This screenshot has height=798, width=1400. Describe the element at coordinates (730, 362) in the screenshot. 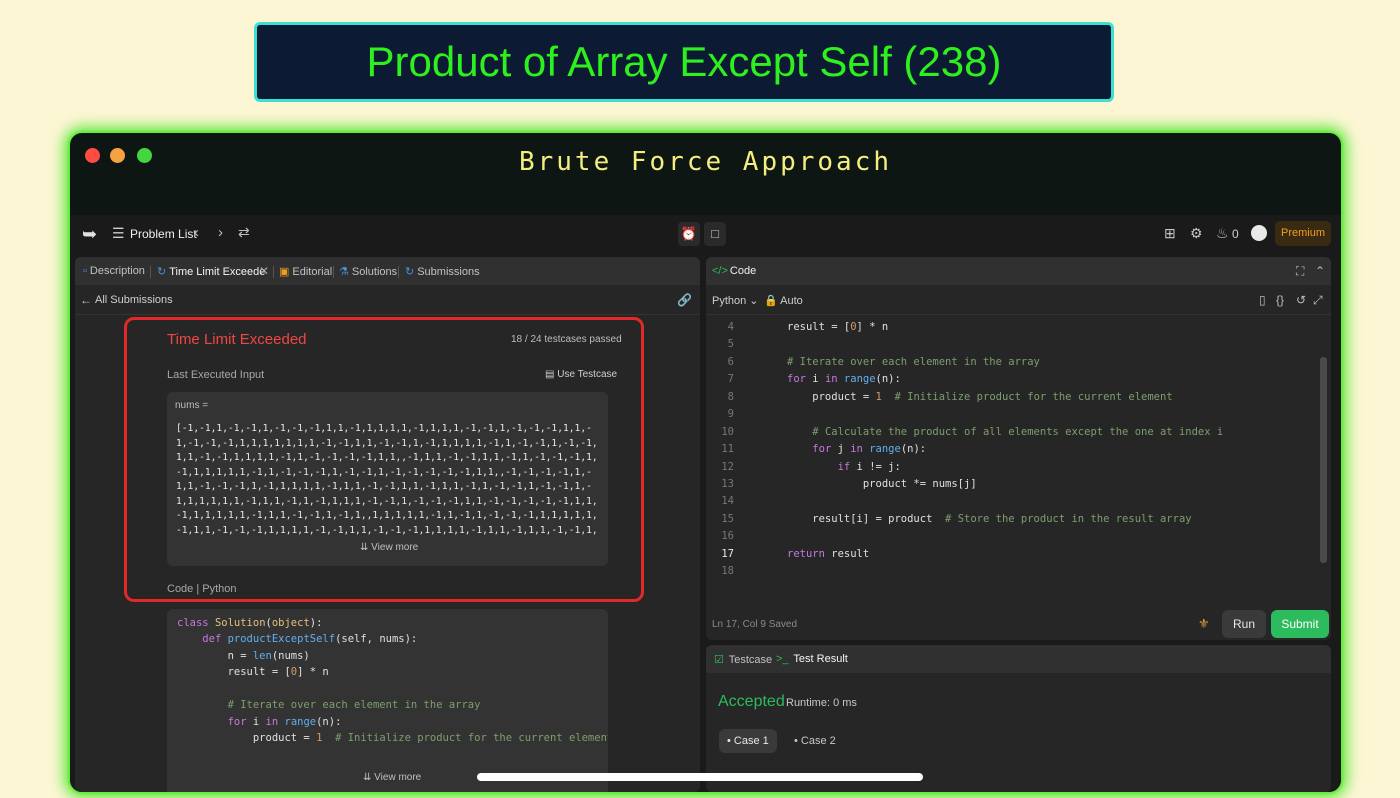

I see `line-number: 6` at that location.